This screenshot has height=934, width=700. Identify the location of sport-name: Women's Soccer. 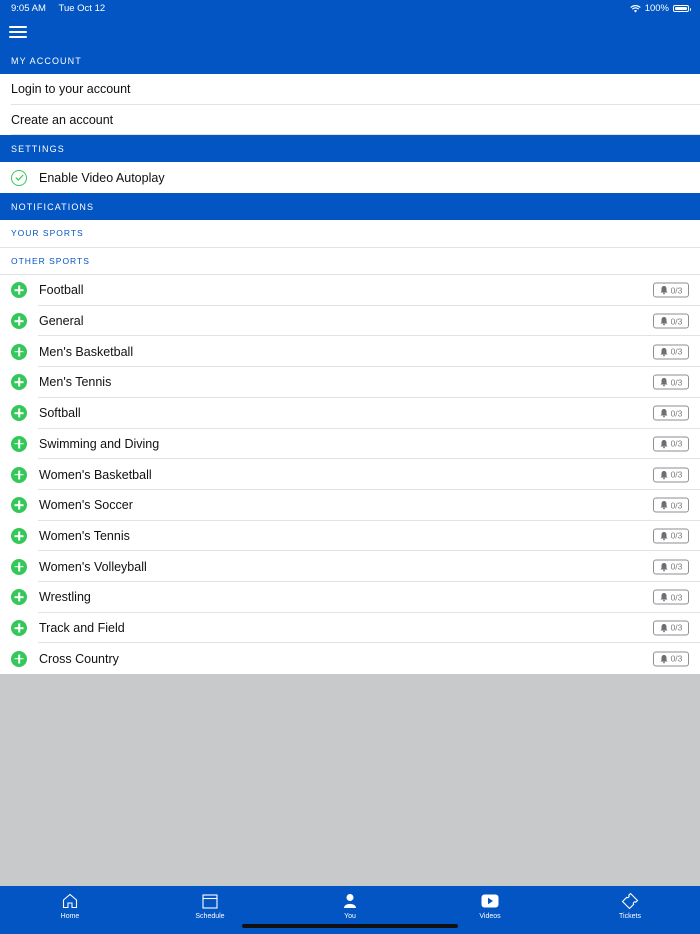
(86, 505).